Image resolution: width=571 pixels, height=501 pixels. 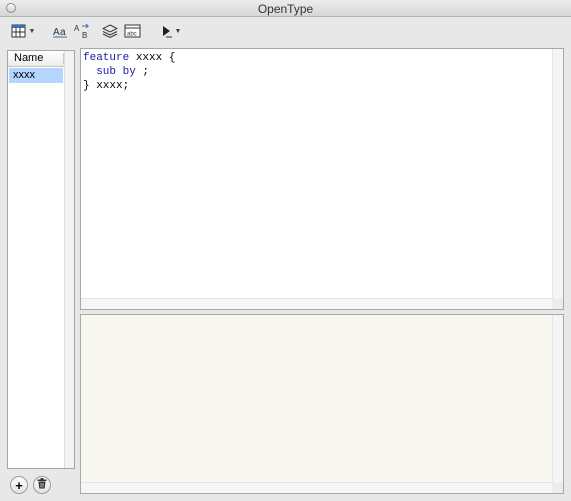 I want to click on glyph-table-icon, so click(x=19, y=31).